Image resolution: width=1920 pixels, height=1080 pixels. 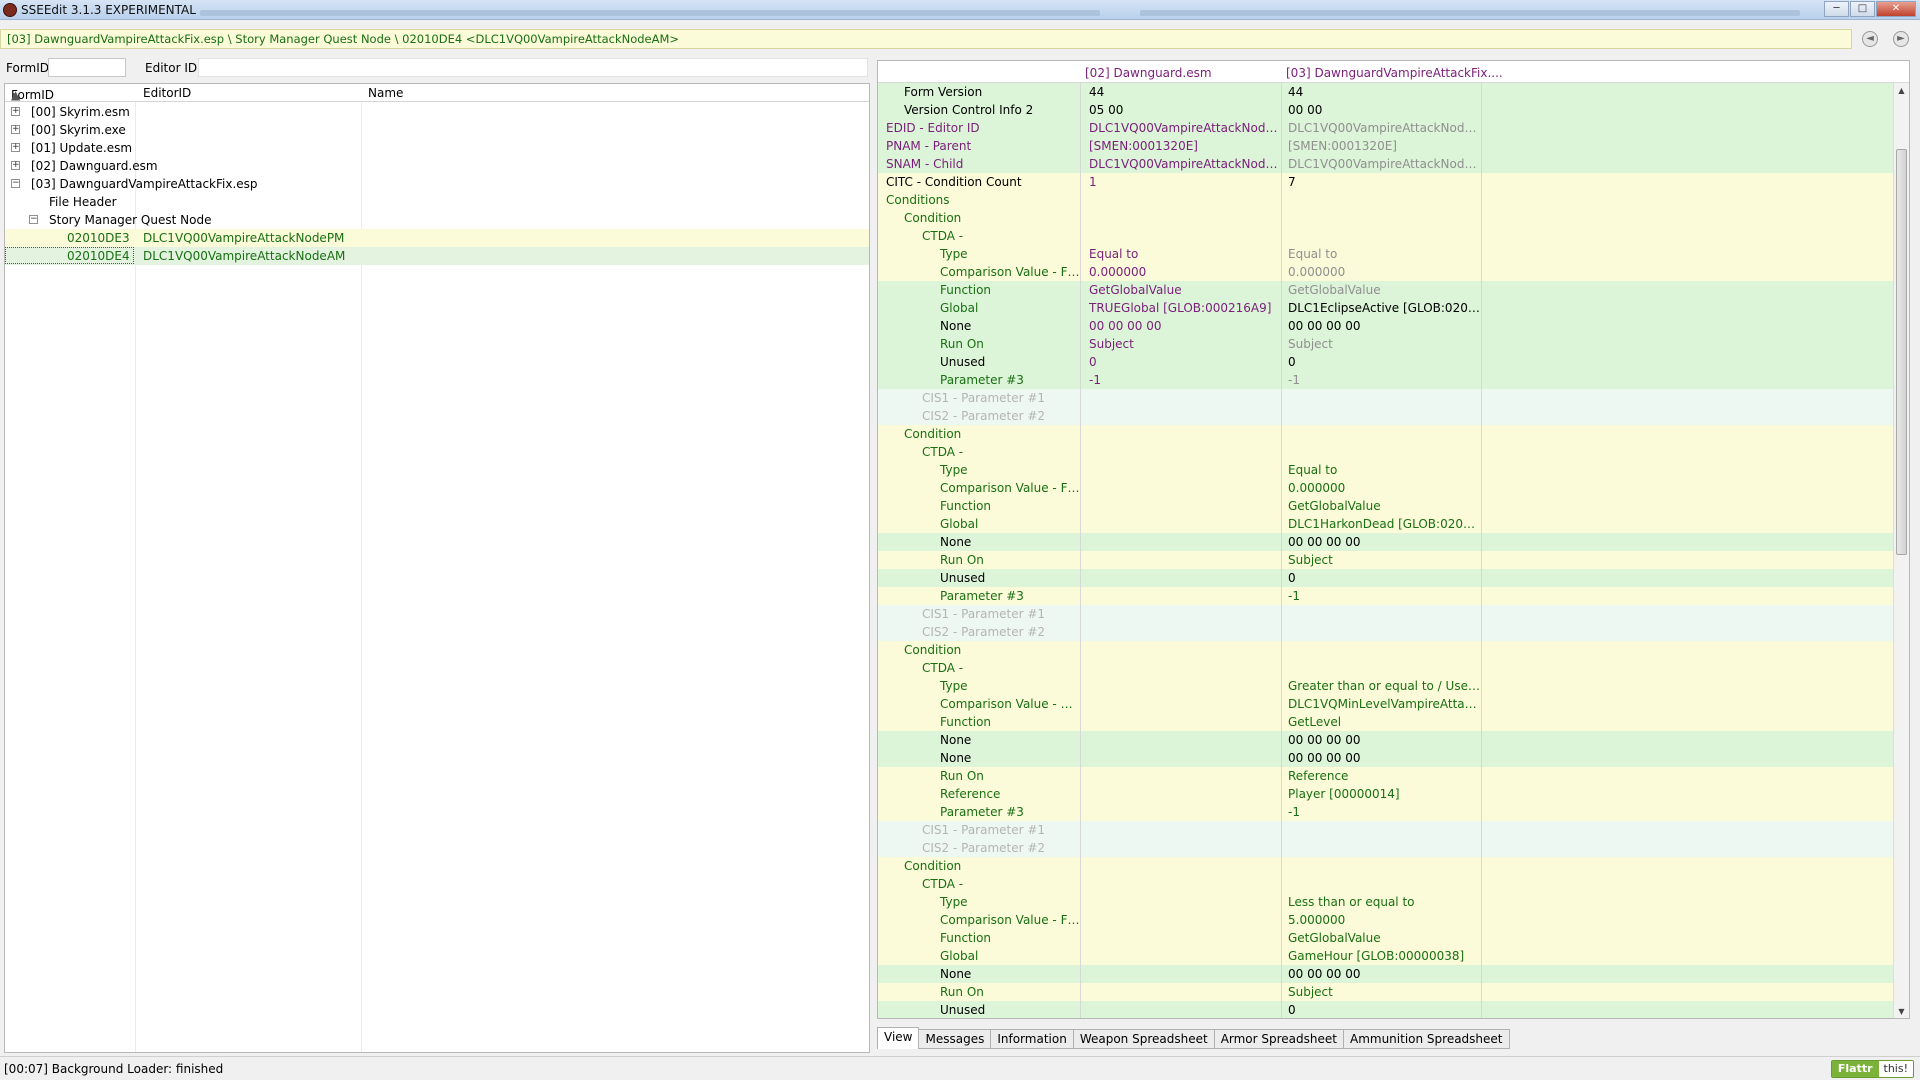 I want to click on record-row: Type Equal to, so click(x=1386, y=470).